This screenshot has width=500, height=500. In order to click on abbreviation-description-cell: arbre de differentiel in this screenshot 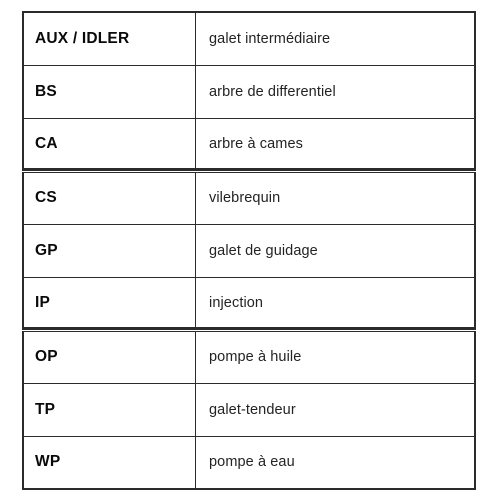, I will do `click(335, 91)`.